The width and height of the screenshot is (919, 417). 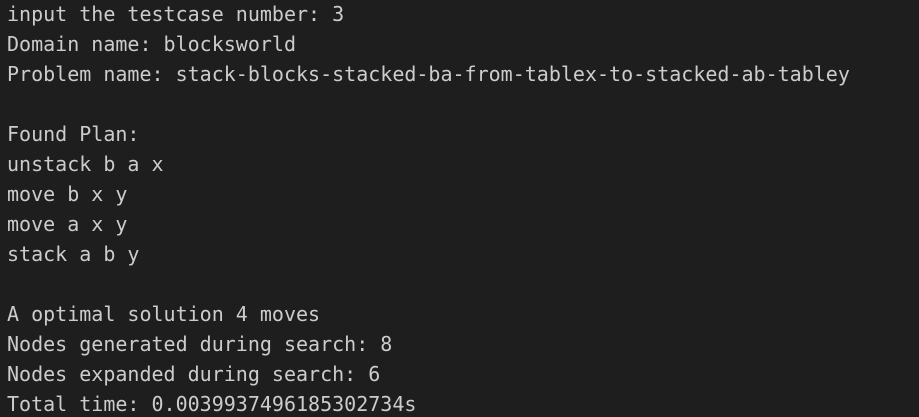 What do you see at coordinates (67, 194) in the screenshot?
I see `plan-step: move b x y` at bounding box center [67, 194].